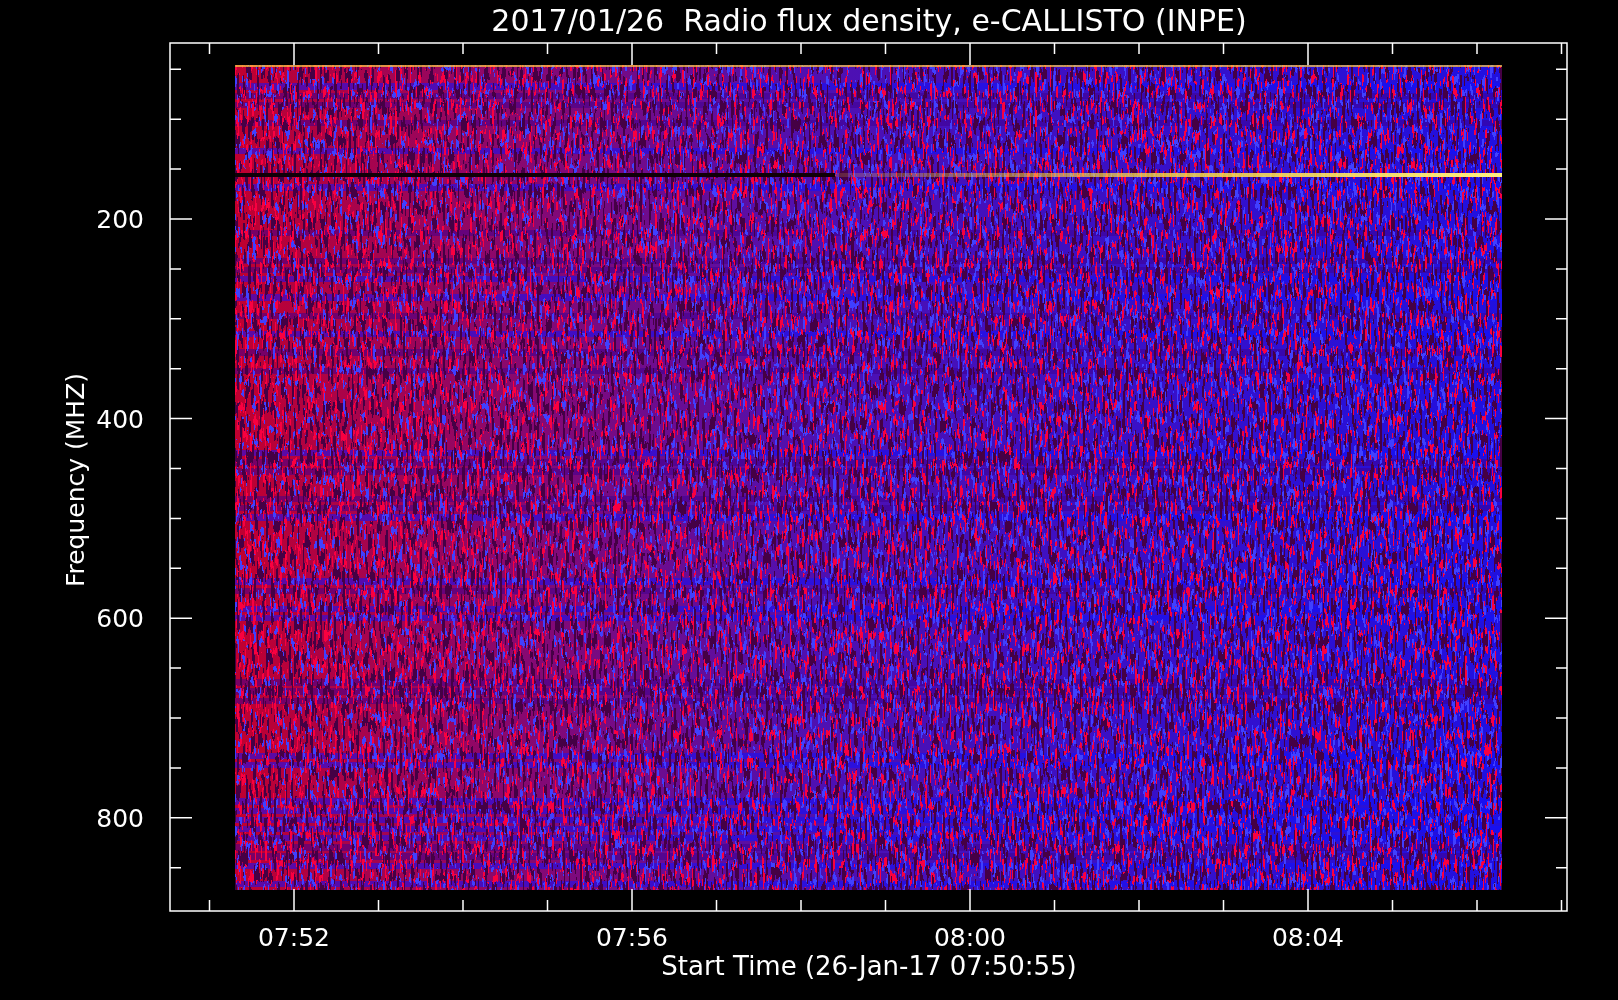 This screenshot has width=1618, height=1000. What do you see at coordinates (970, 937) in the screenshot?
I see `x-tick-label: 08:00` at bounding box center [970, 937].